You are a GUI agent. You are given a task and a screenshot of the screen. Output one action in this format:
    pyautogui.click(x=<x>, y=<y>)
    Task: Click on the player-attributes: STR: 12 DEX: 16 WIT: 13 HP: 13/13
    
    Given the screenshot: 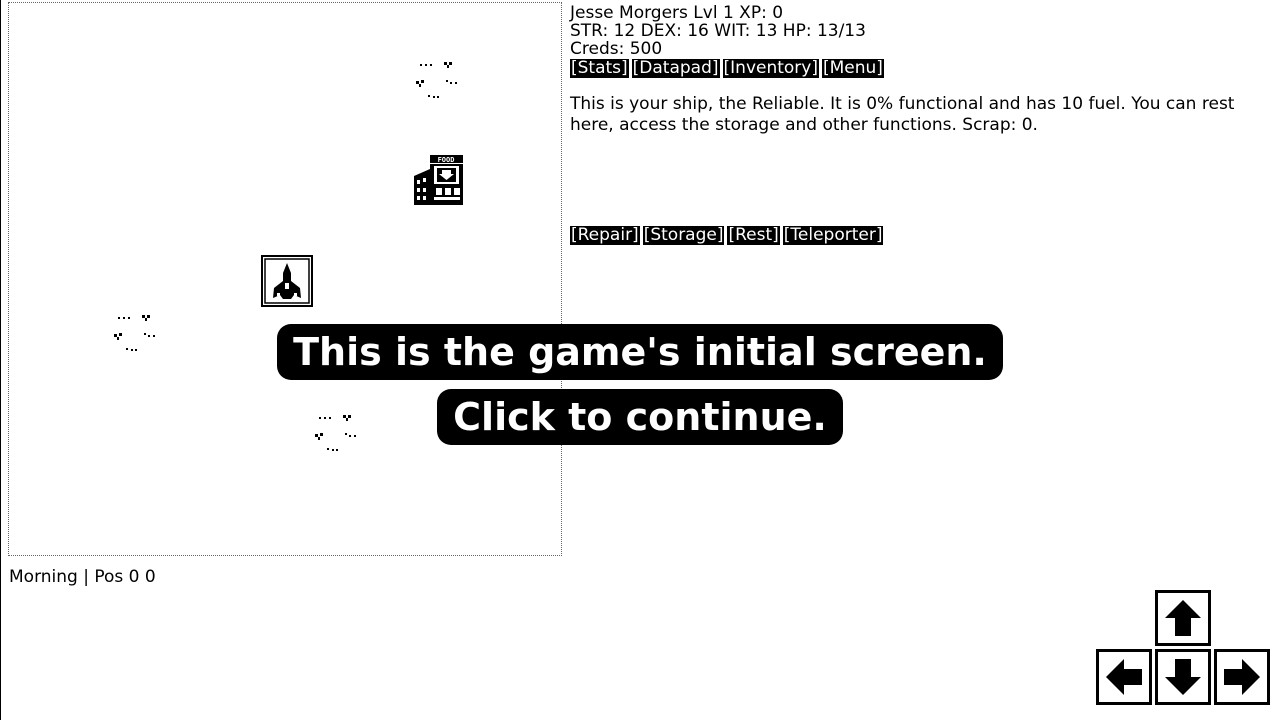 What is the action you would take?
    pyautogui.click(x=718, y=31)
    